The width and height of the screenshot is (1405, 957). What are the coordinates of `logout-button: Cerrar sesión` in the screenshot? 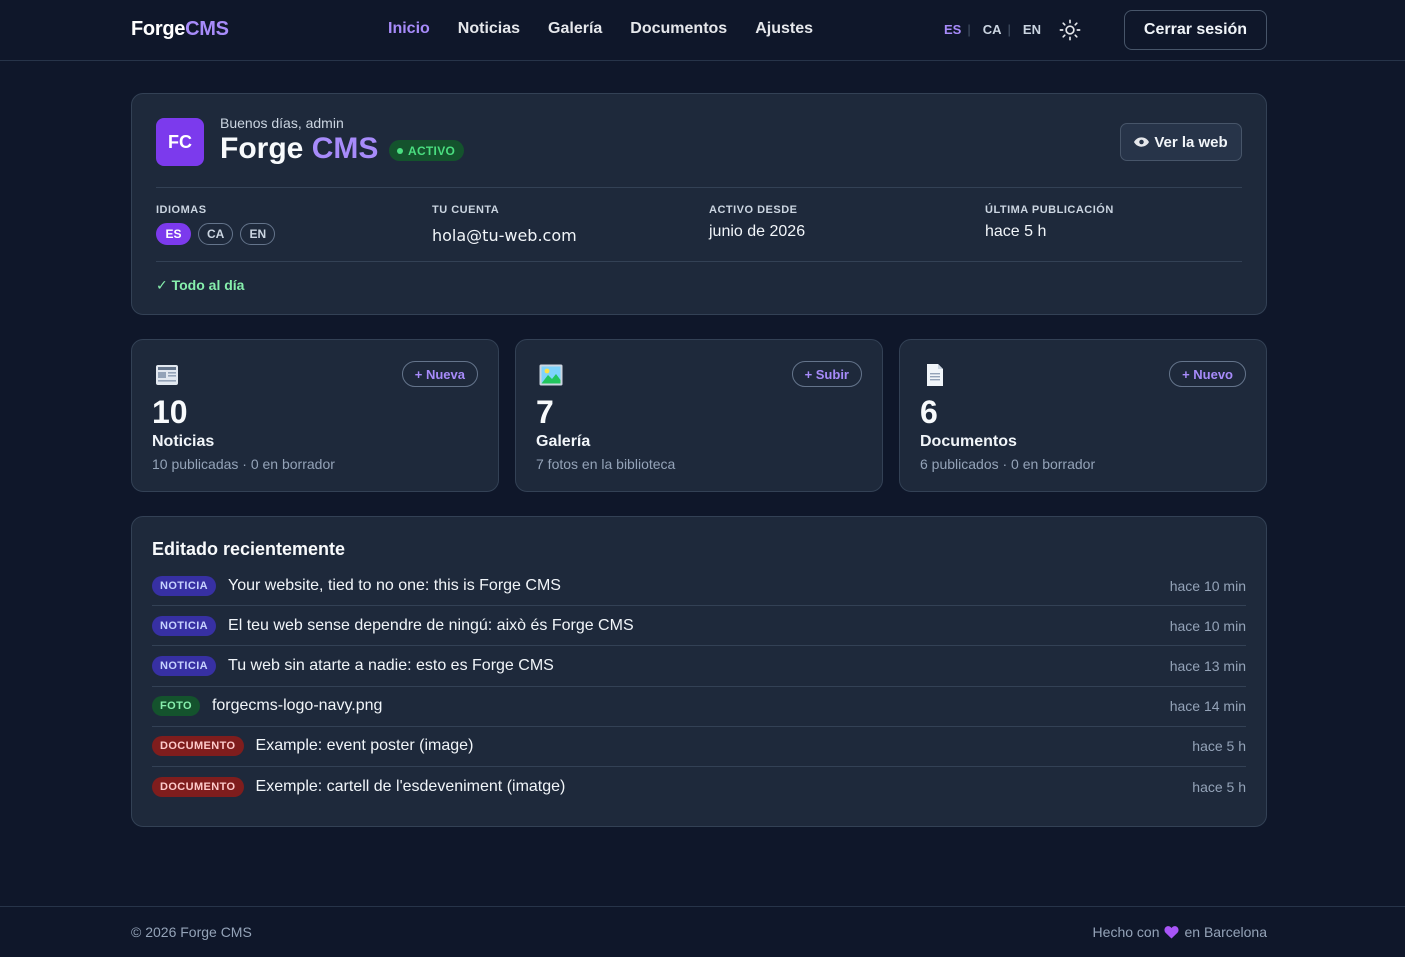 It's located at (1195, 30).